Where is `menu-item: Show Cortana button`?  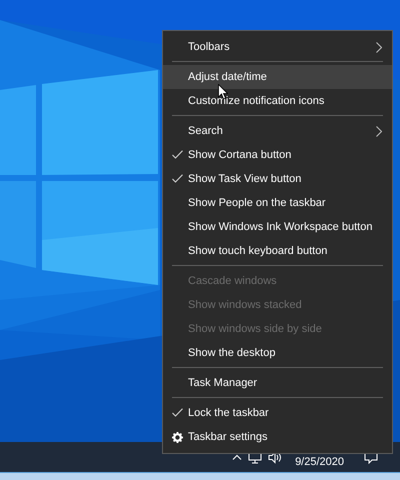 menu-item: Show Cortana button is located at coordinates (277, 155).